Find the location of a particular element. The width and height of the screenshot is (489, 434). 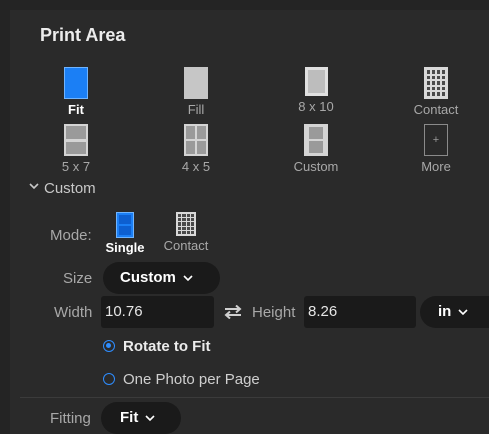

mode-label: Mode: is located at coordinates (71, 235).